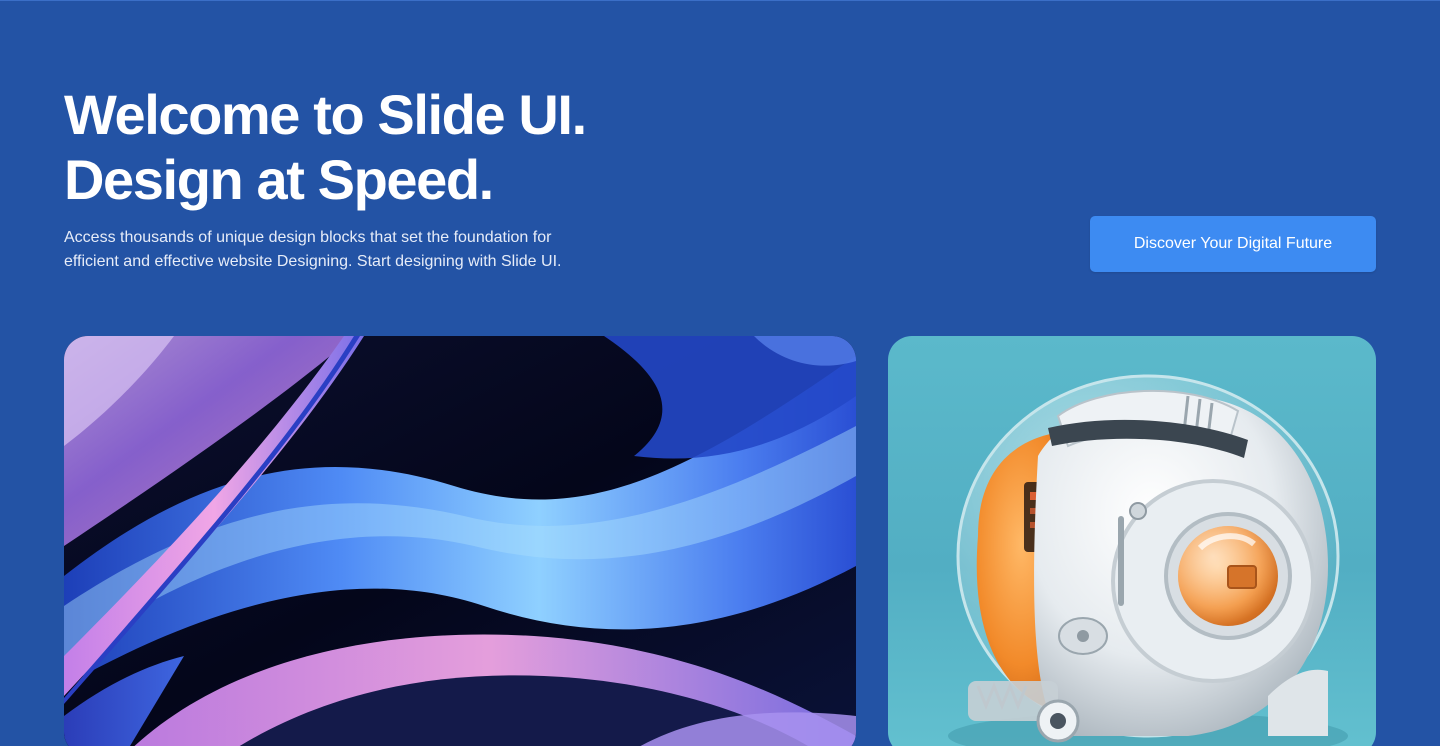 The width and height of the screenshot is (1440, 746). I want to click on discover-button: Discover Your Digital Future, so click(1233, 244).